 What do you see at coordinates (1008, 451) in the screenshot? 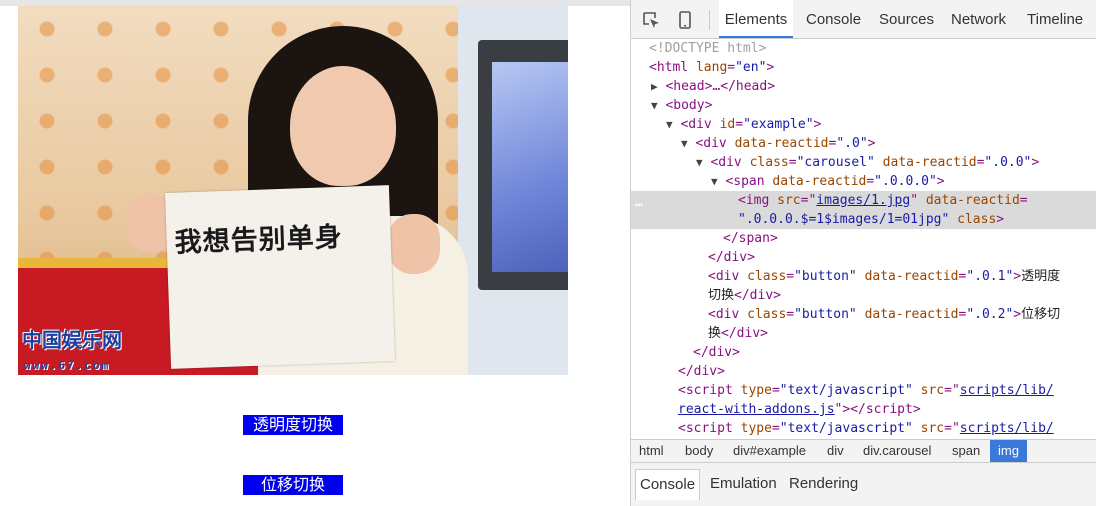
I see `breadcrumb-img: img` at bounding box center [1008, 451].